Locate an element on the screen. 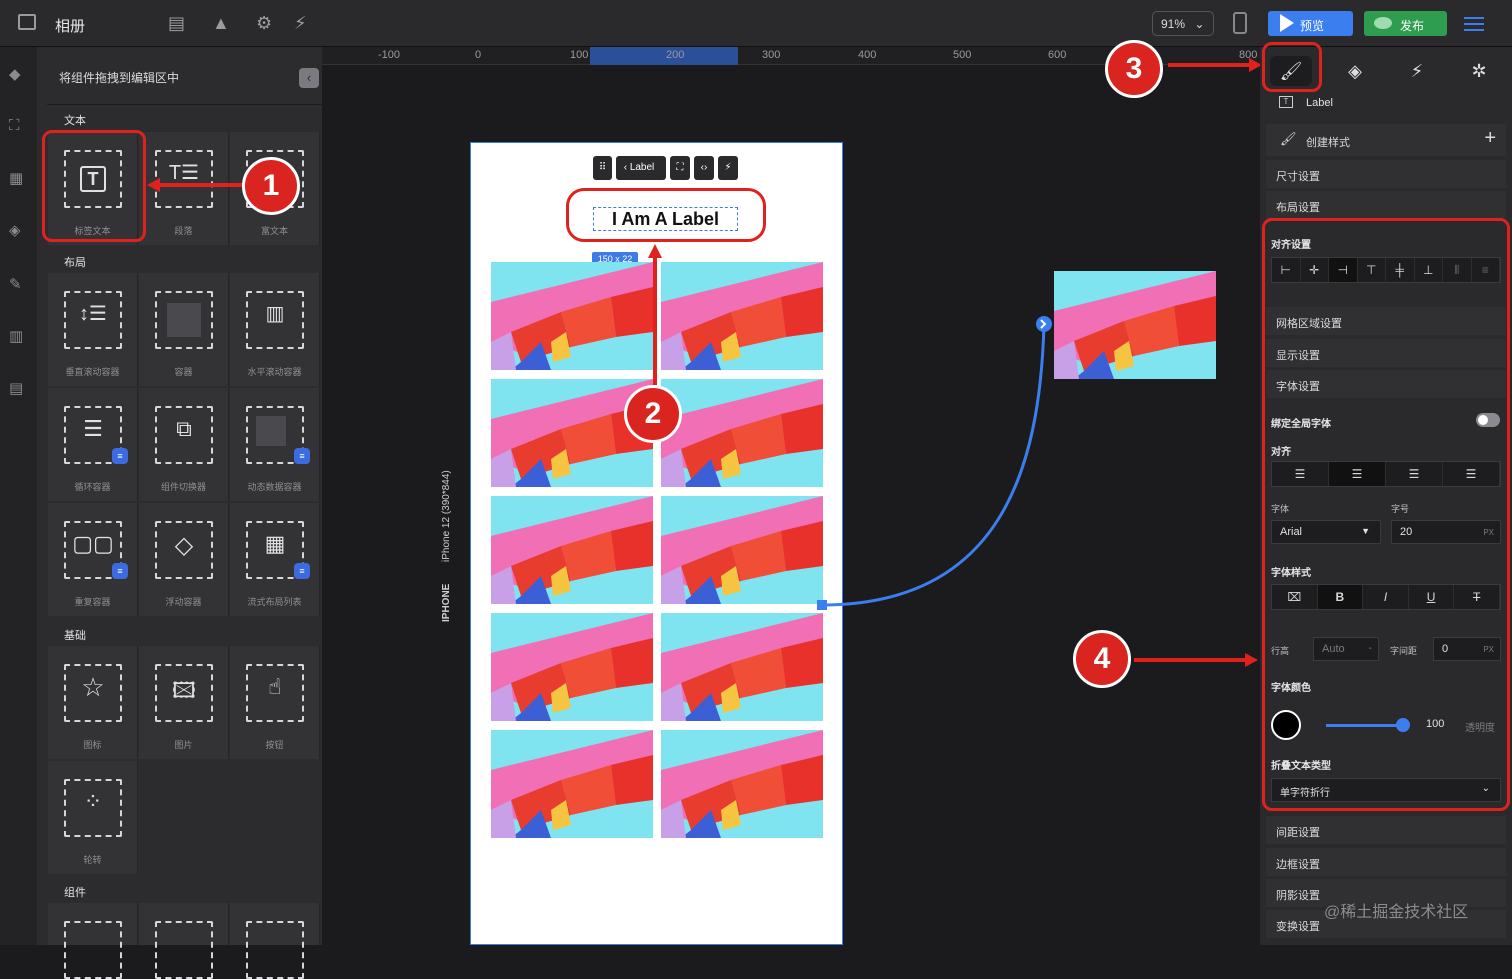 The width and height of the screenshot is (1512, 979). selected-component-name: Label is located at coordinates (1319, 103).